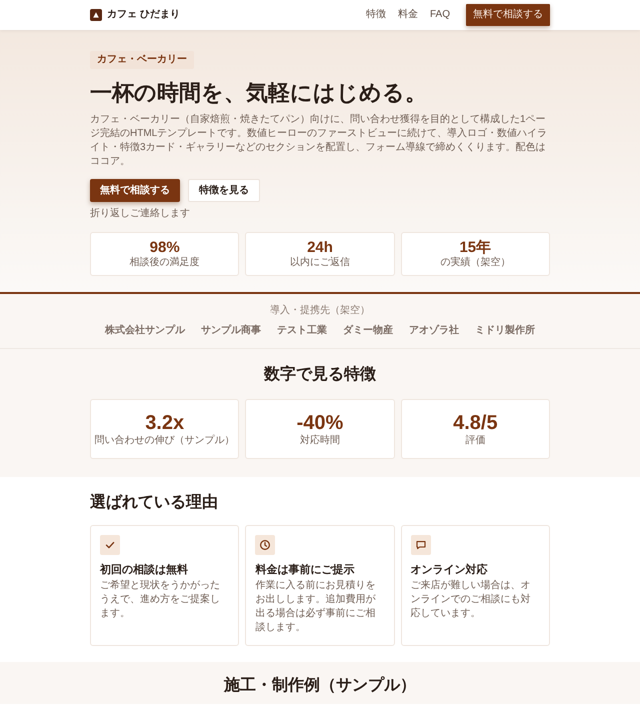 The width and height of the screenshot is (640, 711). What do you see at coordinates (154, 503) in the screenshot?
I see `reasons-title: 選ばれている理由` at bounding box center [154, 503].